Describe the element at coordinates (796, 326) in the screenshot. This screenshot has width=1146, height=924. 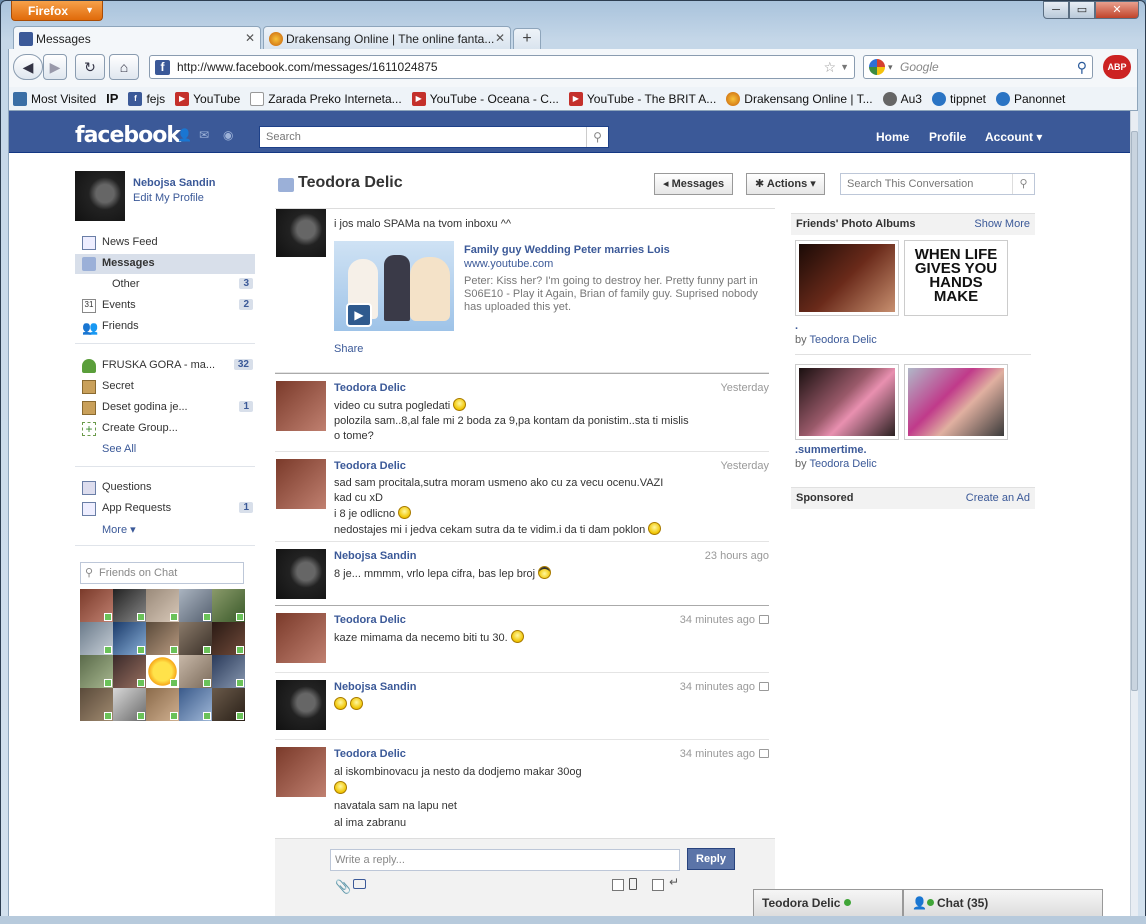
I see `album-title: .` at that location.